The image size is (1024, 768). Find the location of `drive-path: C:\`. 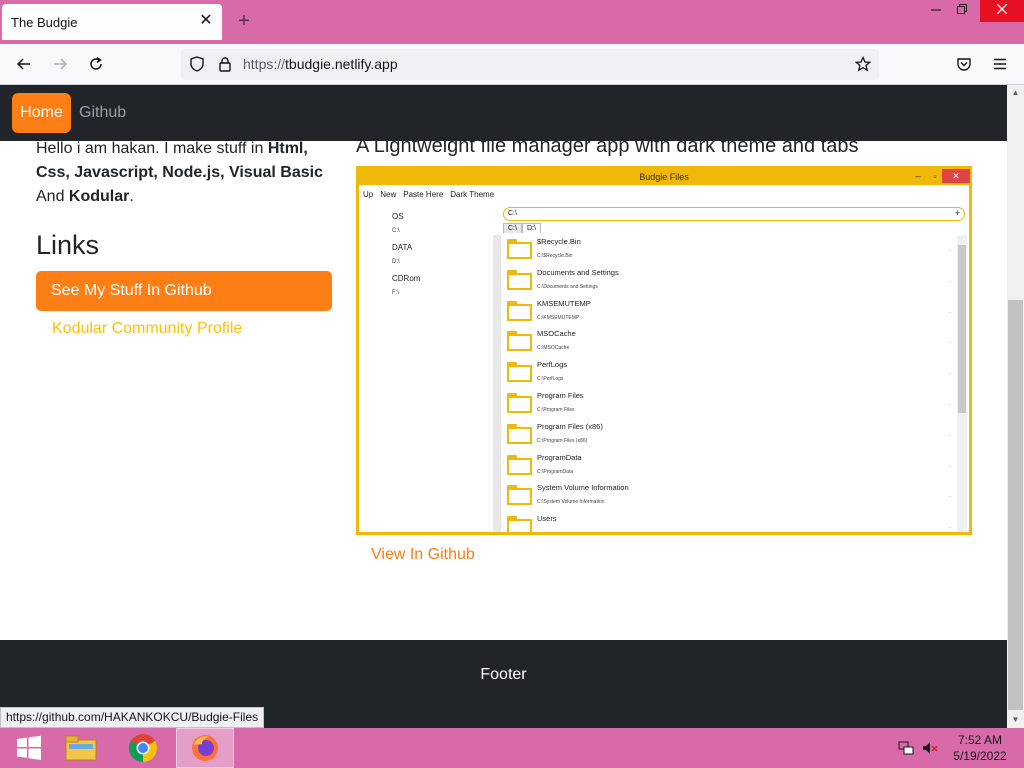

drive-path: C:\ is located at coordinates (396, 231).